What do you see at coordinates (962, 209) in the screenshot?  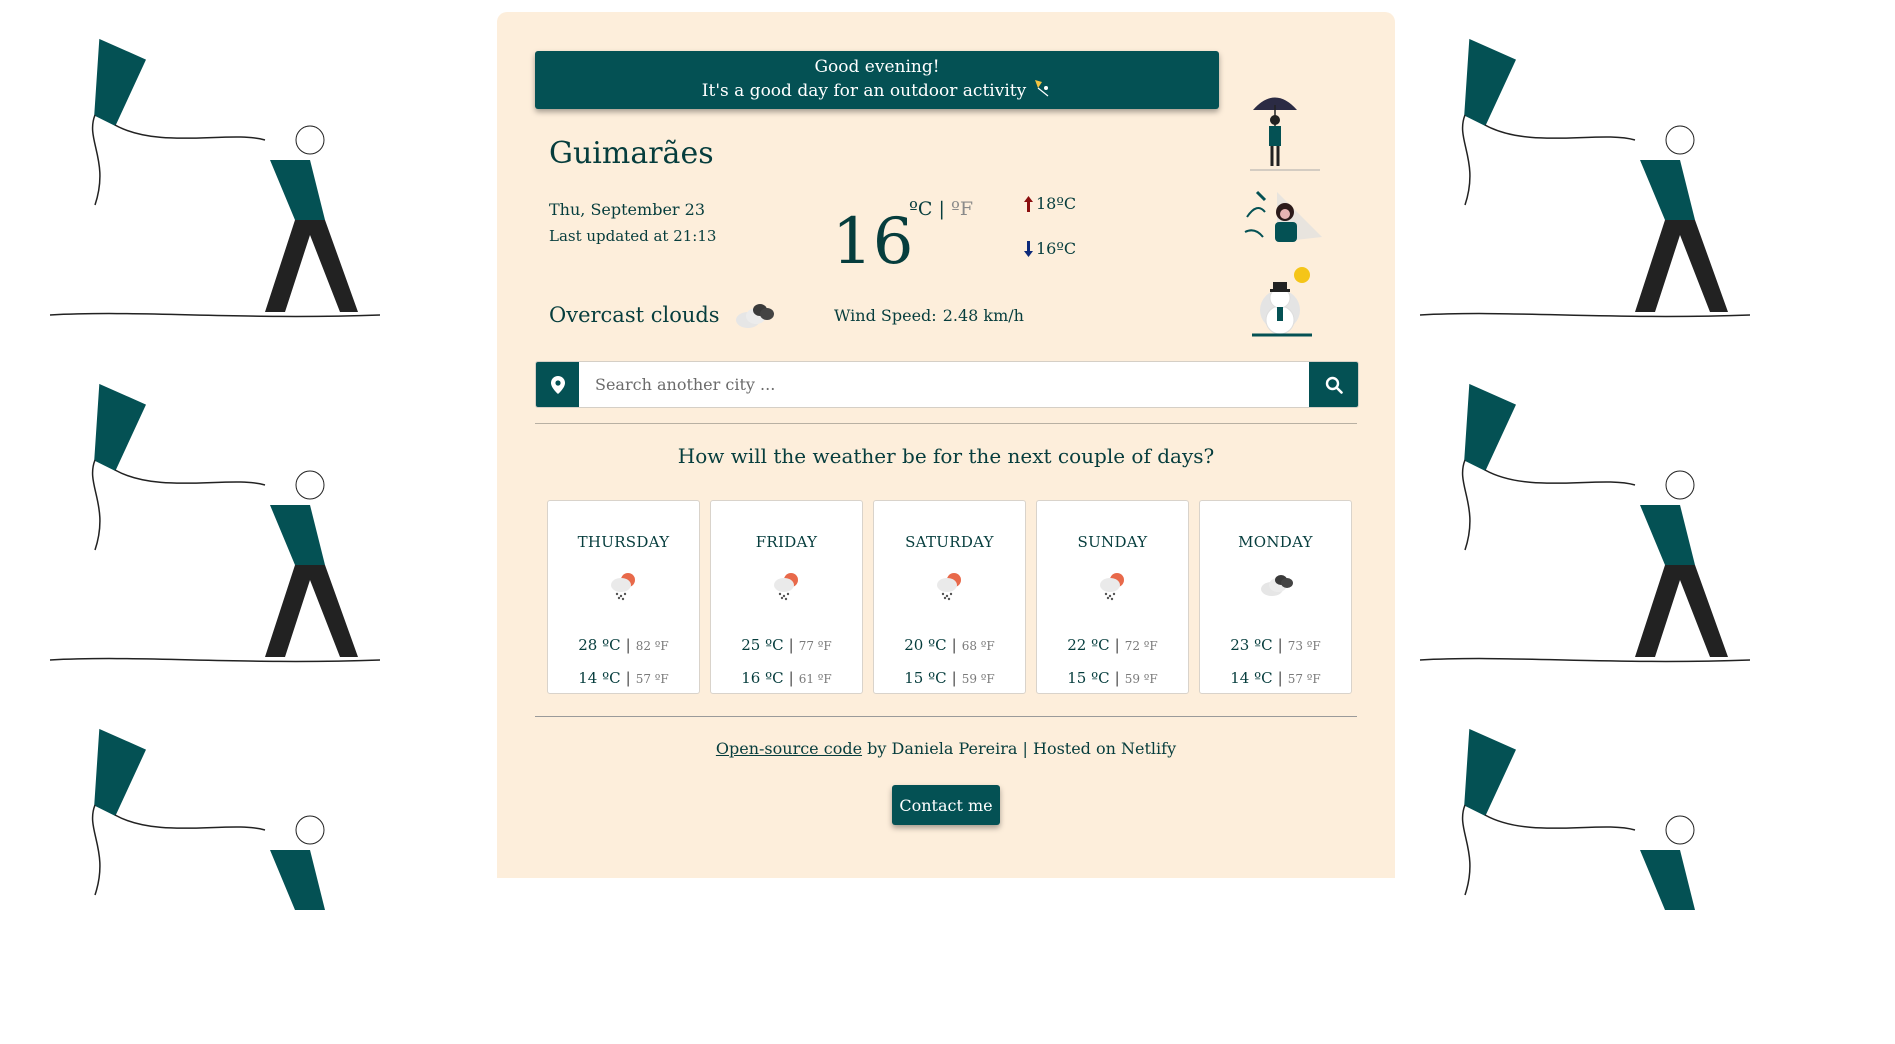 I see `fahrenheit-link: ºF` at bounding box center [962, 209].